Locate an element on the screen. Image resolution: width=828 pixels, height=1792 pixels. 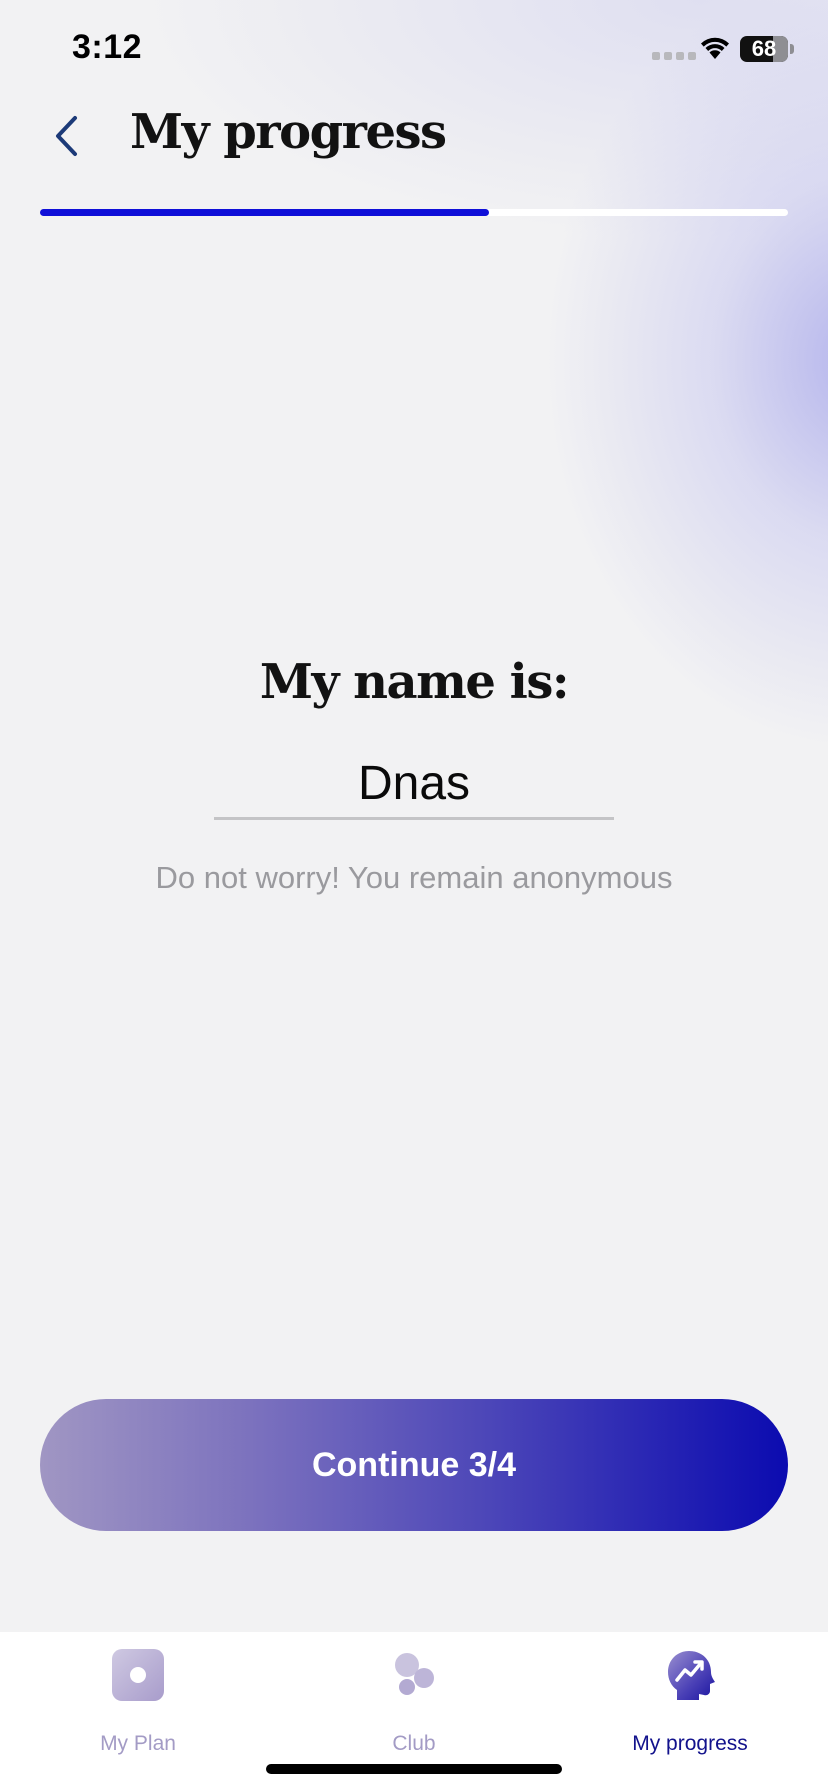
progress-head-icon is located at coordinates (690, 1677).